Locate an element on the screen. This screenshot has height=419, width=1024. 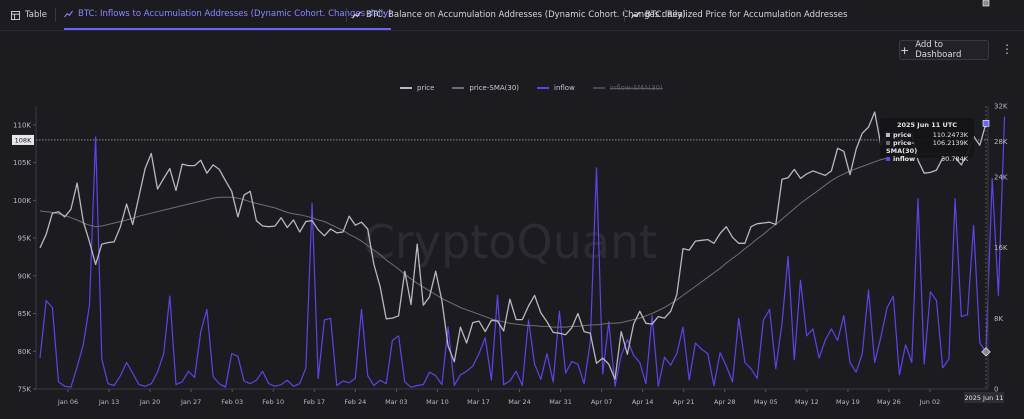
left-tick-label: 100K is located at coordinates (22, 201).